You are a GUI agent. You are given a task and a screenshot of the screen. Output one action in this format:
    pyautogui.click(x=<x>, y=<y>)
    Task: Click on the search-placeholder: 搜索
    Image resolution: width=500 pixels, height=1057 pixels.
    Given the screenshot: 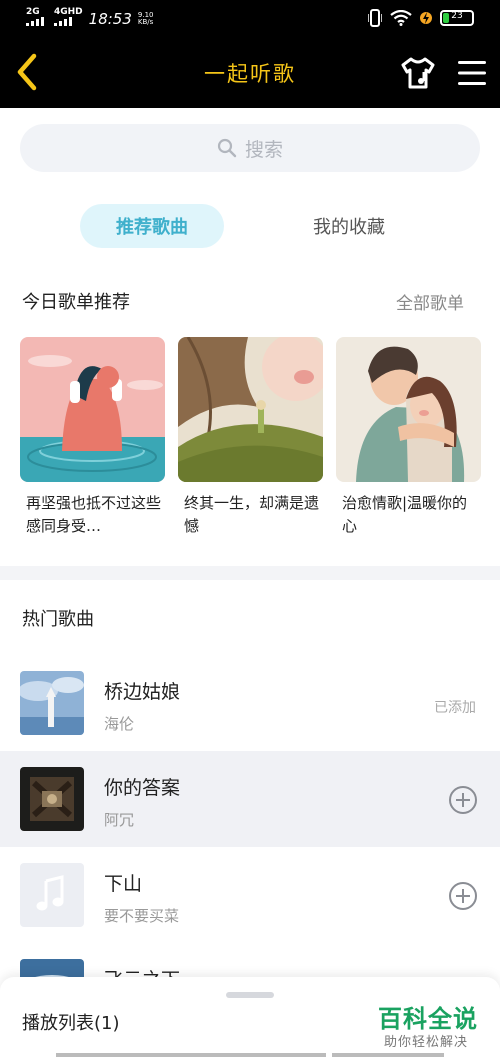 What is the action you would take?
    pyautogui.click(x=263, y=149)
    